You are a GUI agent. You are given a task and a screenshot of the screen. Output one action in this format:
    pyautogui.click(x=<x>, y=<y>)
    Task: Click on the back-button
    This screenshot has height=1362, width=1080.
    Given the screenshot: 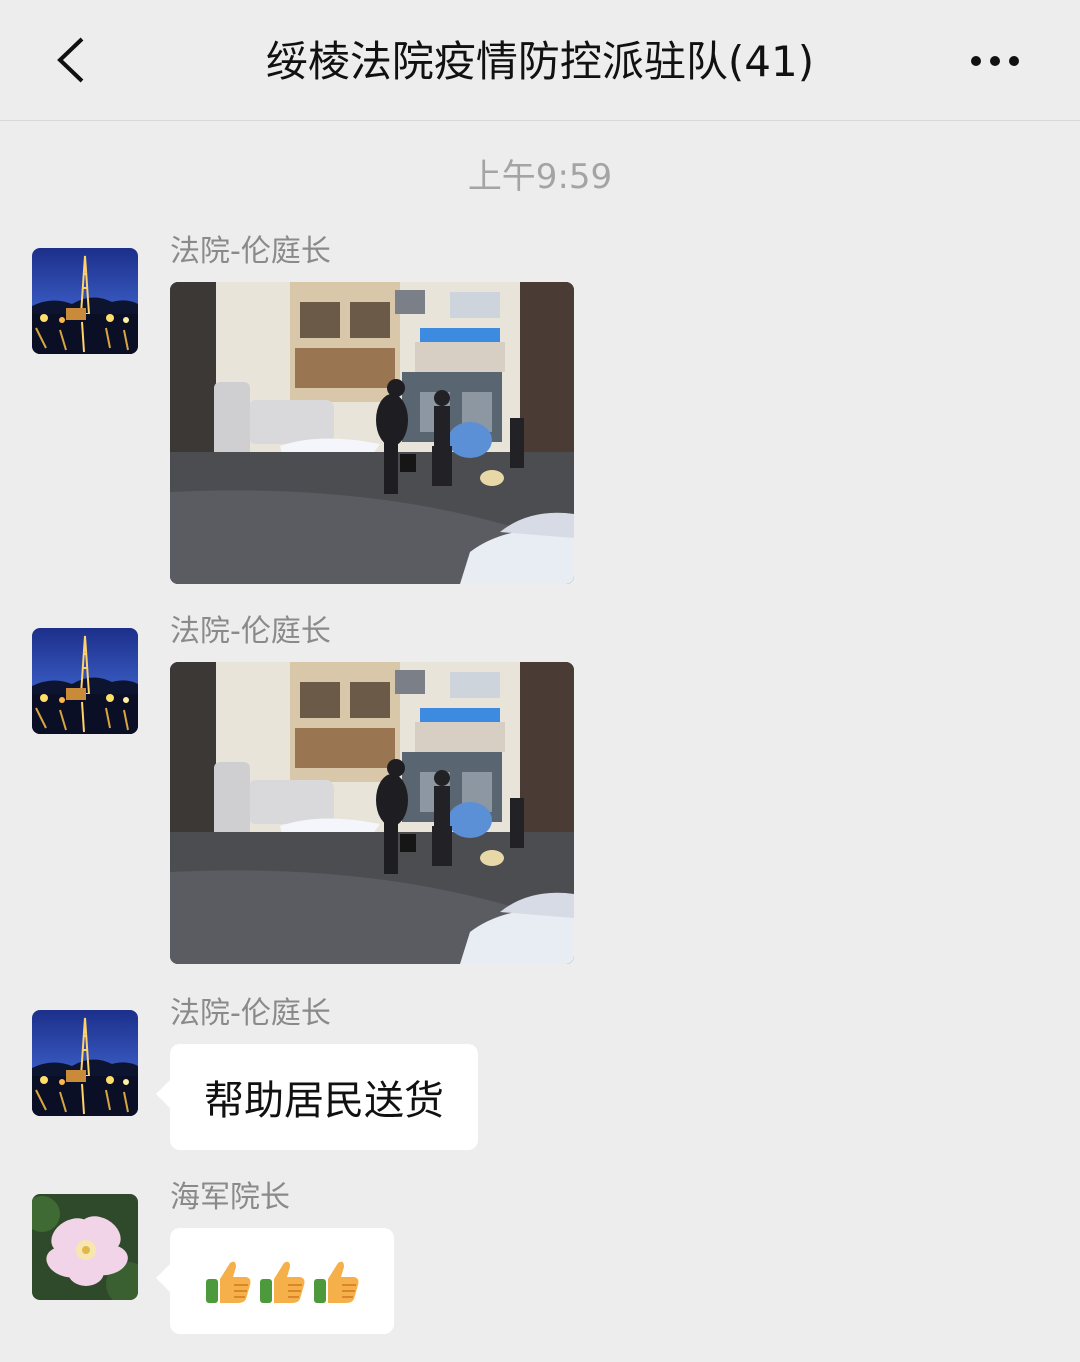 What is the action you would take?
    pyautogui.click(x=70, y=60)
    